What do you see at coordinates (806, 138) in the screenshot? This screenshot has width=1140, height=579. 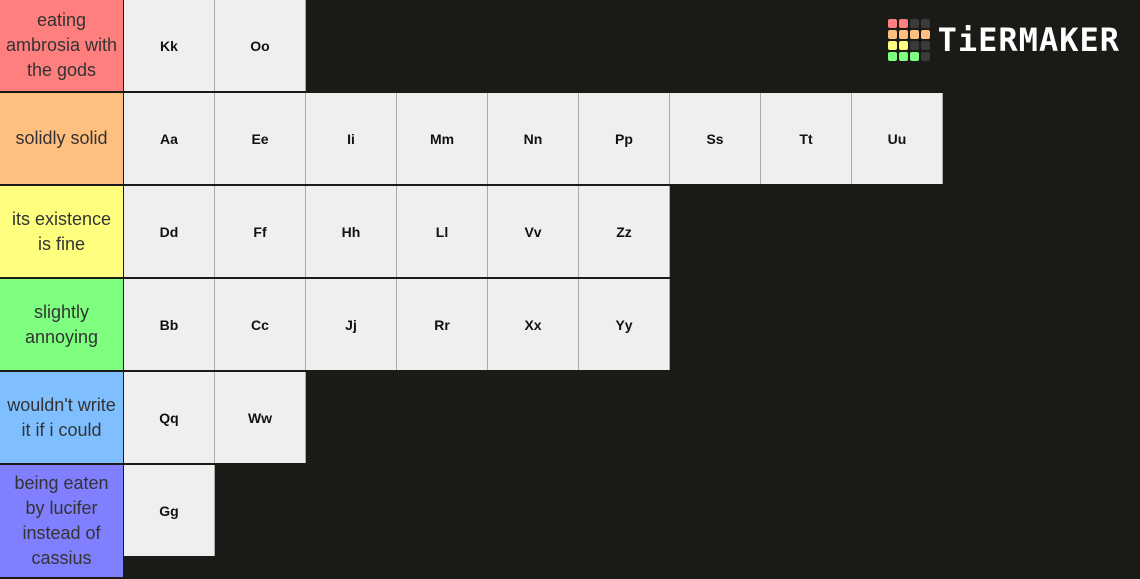 I see `tier-item: Tt` at bounding box center [806, 138].